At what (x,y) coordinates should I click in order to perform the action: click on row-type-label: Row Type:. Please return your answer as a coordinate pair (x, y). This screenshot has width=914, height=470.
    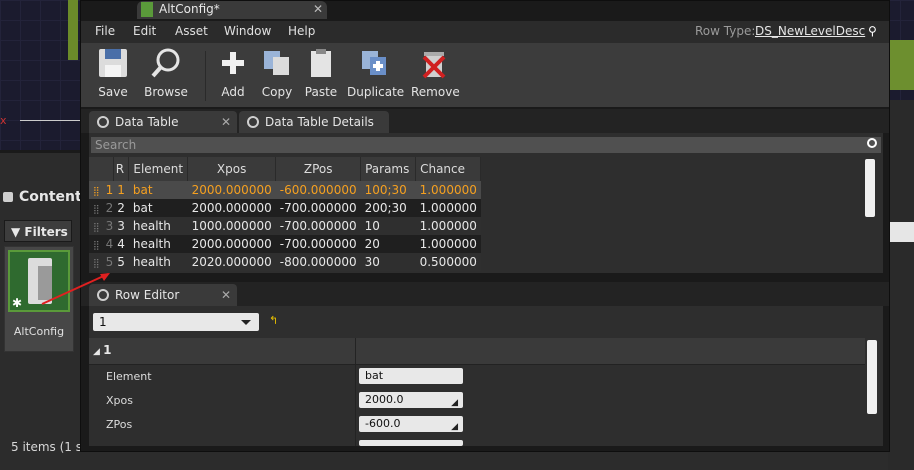
    Looking at the image, I should click on (725, 31).